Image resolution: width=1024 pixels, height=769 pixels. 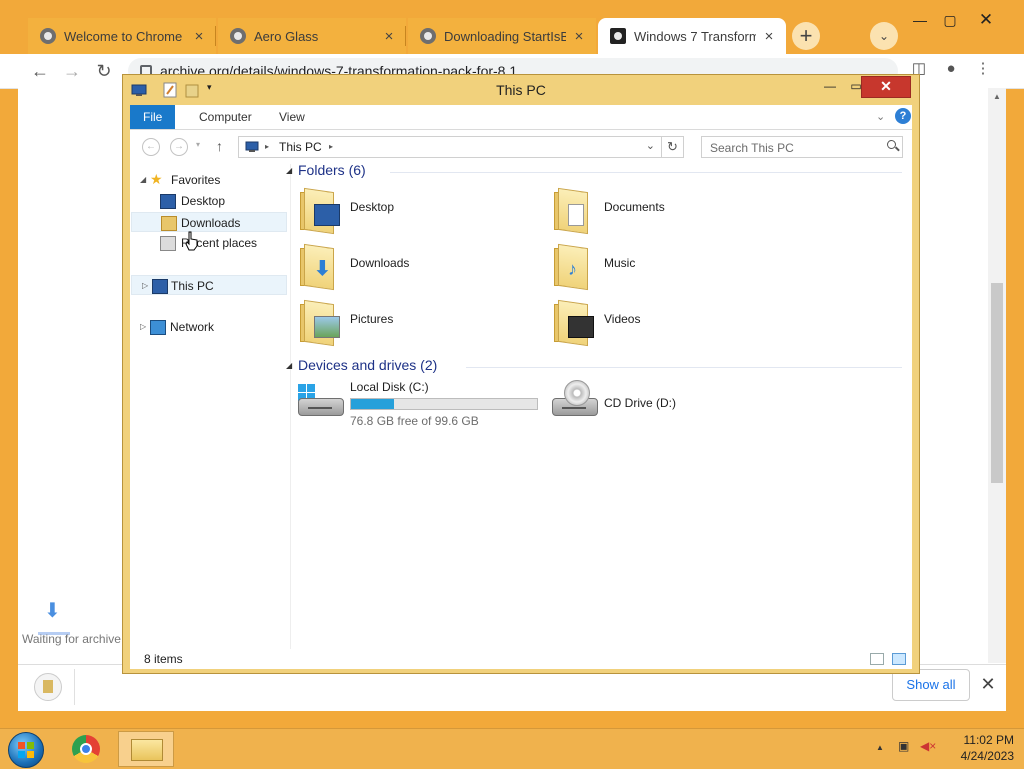 What do you see at coordinates (86, 749) in the screenshot?
I see `taskbar-chrome` at bounding box center [86, 749].